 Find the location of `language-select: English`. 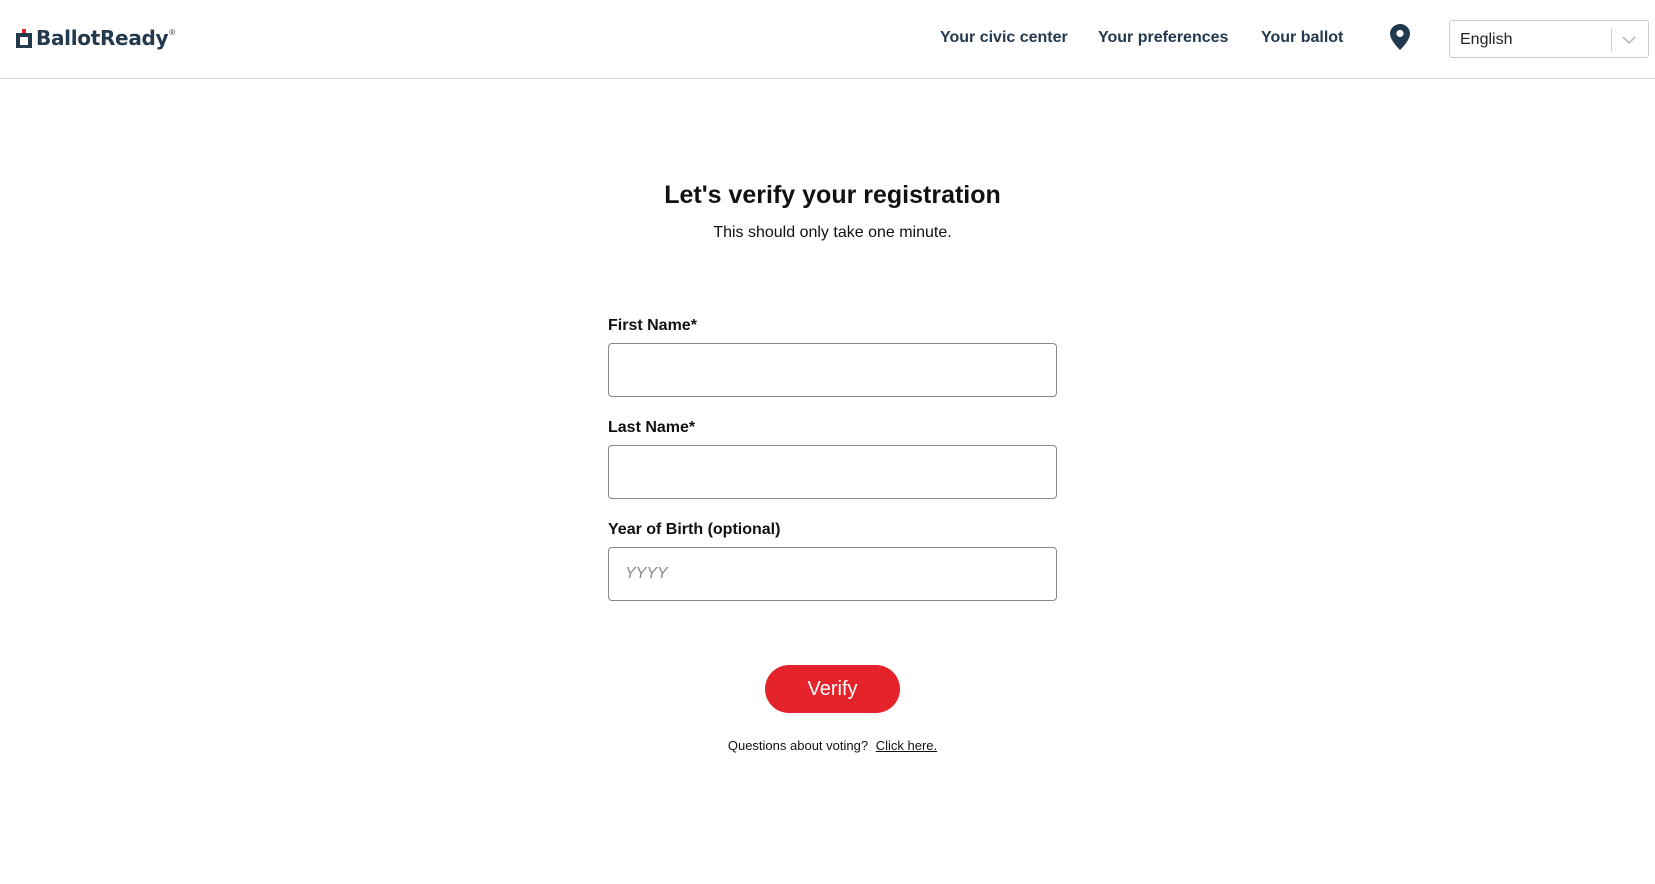

language-select: English is located at coordinates (1549, 39).